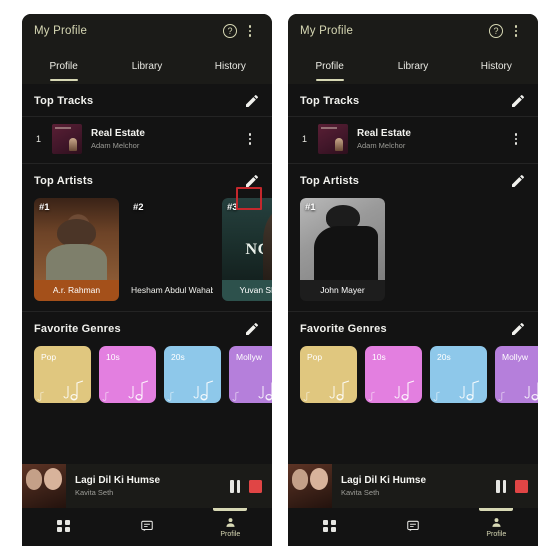 This screenshot has height=560, width=560. What do you see at coordinates (413, 253) in the screenshot?
I see `top-artists-list: #1 John Mayer` at bounding box center [413, 253].